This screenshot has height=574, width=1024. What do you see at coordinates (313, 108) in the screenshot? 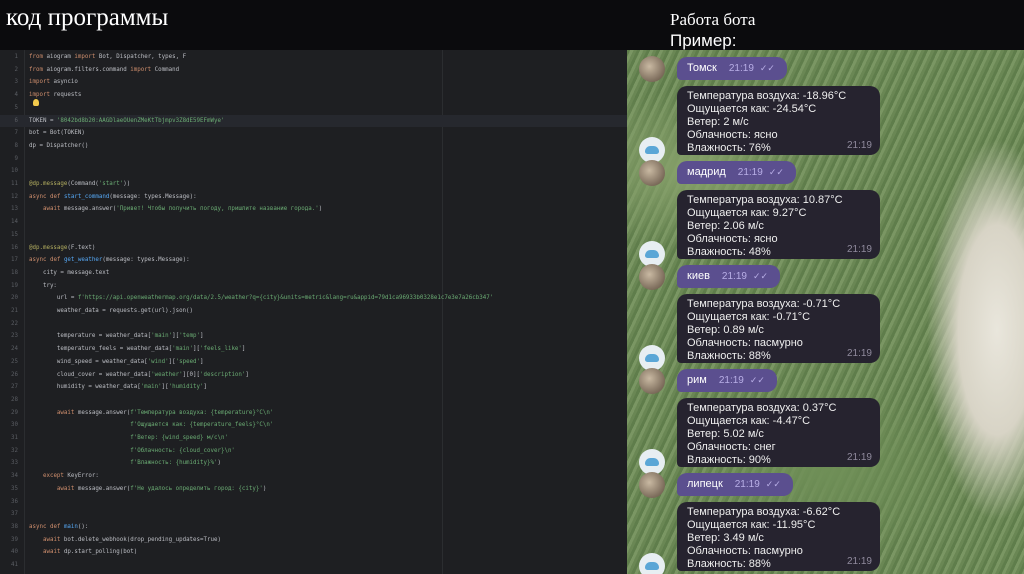
I see `code-line: 5` at bounding box center [313, 108].